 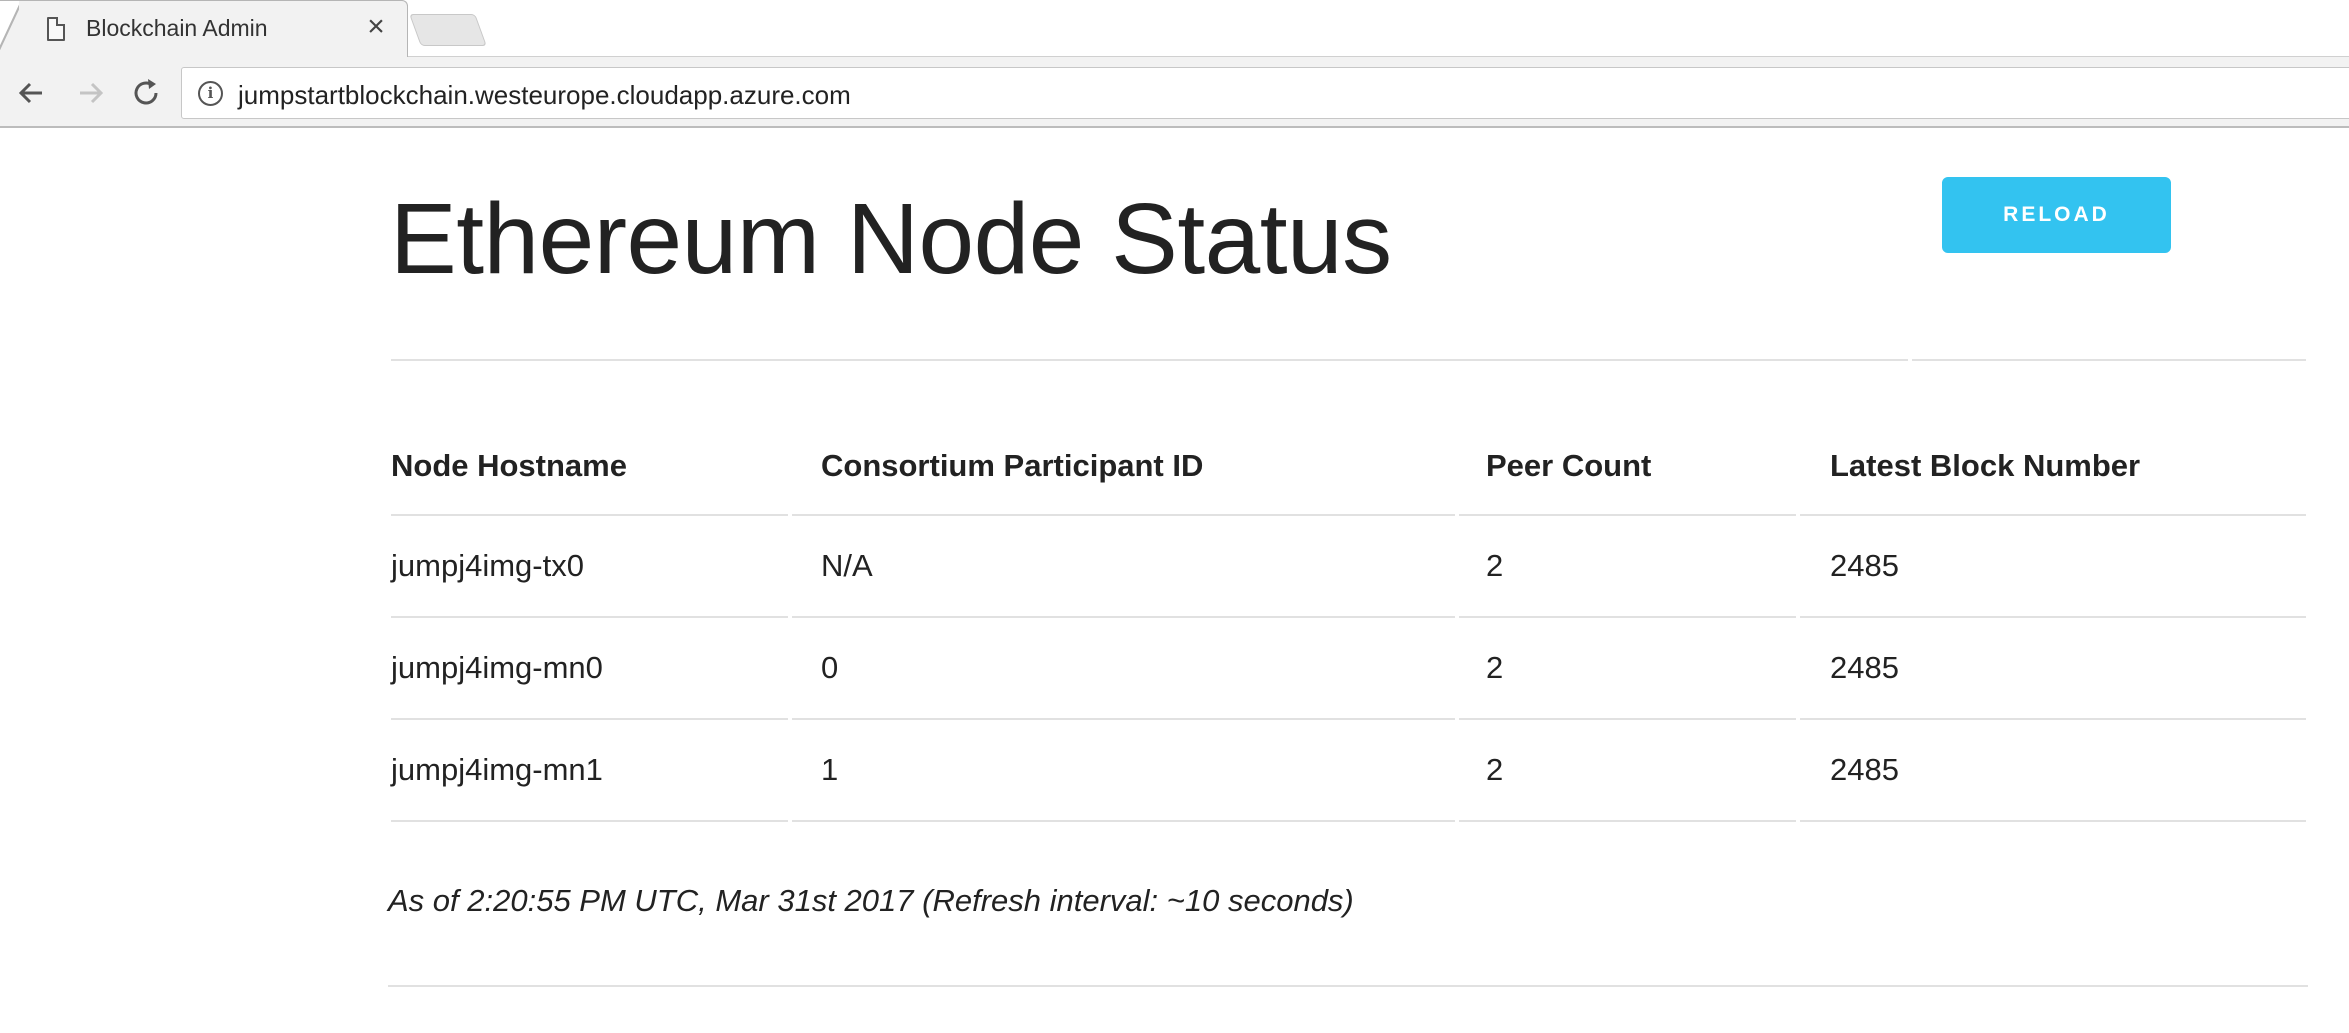 I want to click on new-tab-button, so click(x=448, y=30).